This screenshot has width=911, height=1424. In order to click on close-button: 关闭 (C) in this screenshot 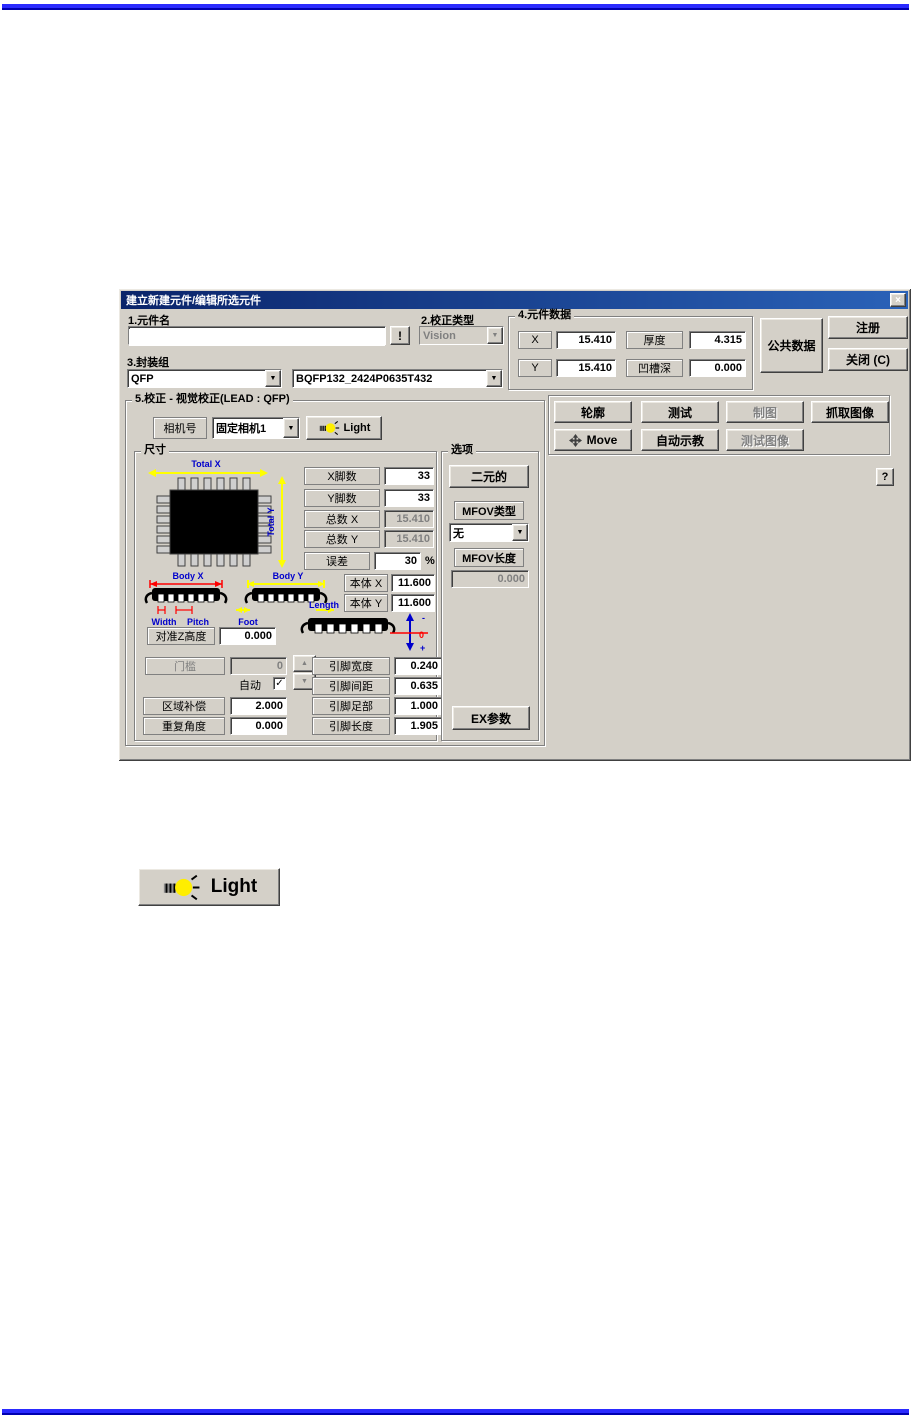, I will do `click(868, 359)`.